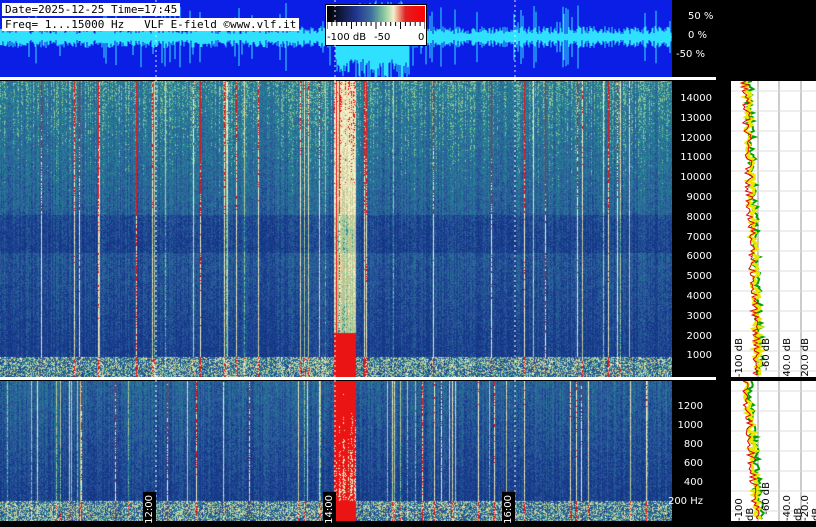 The width and height of the screenshot is (816, 527). What do you see at coordinates (773, 228) in the screenshot?
I see `spectrum-profile-top` at bounding box center [773, 228].